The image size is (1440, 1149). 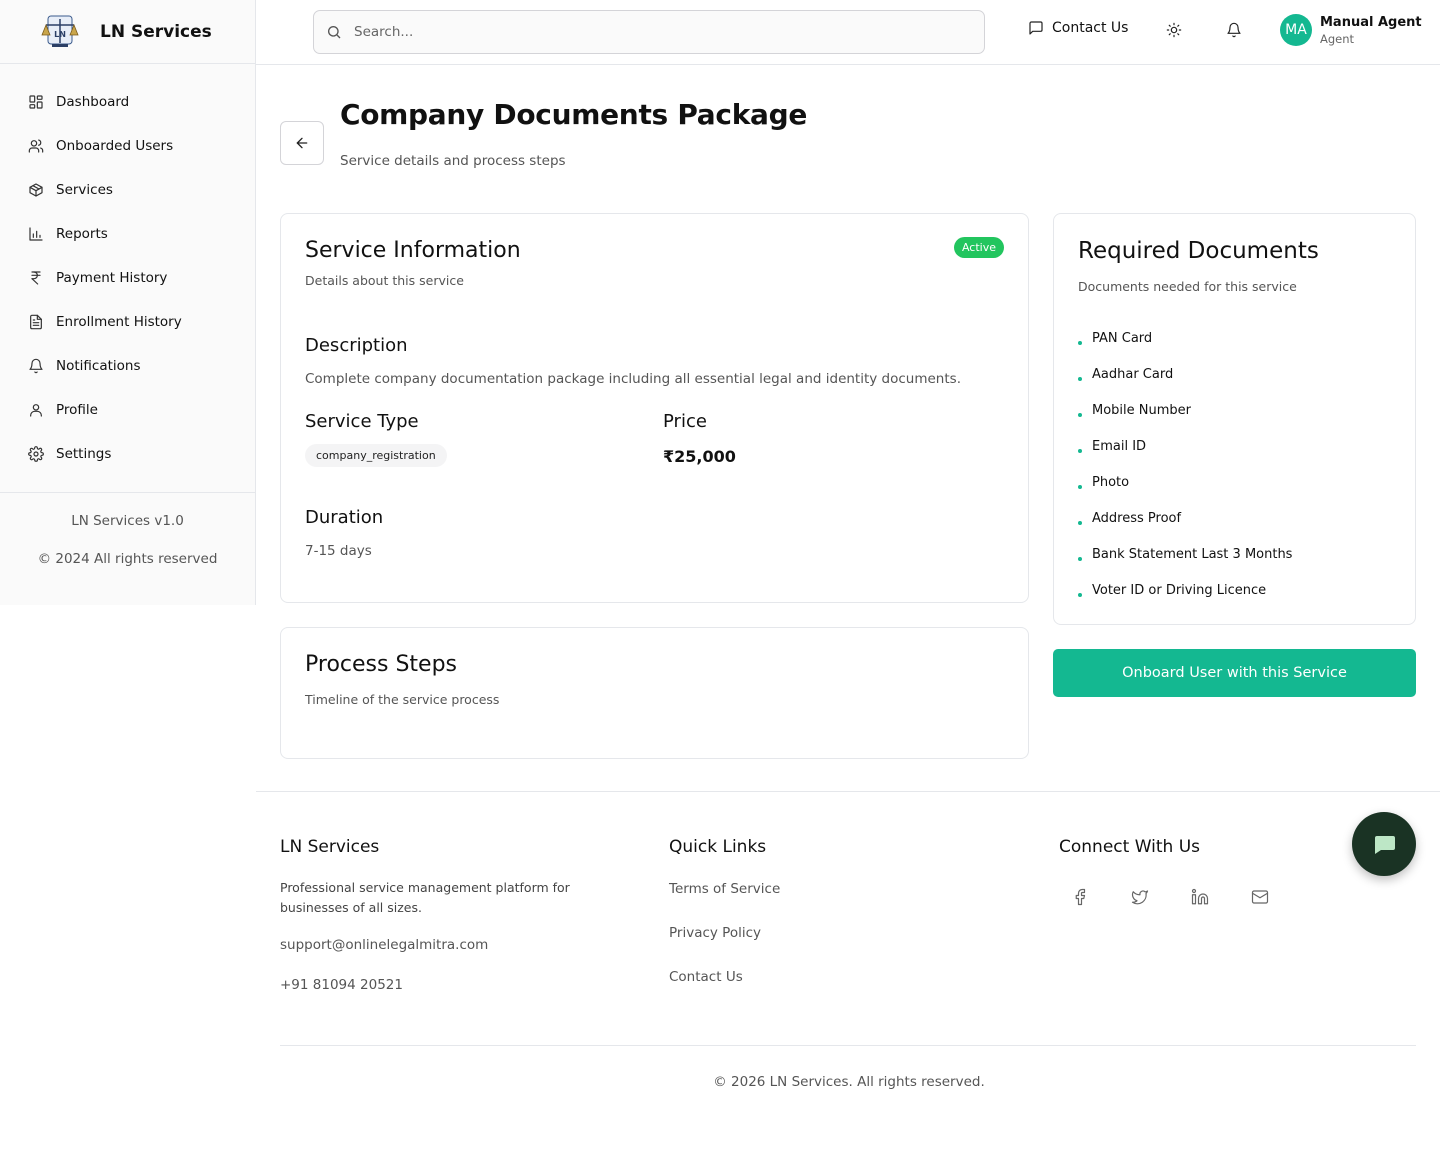 What do you see at coordinates (119, 322) in the screenshot?
I see `sidebar-item-label: Enrollment History` at bounding box center [119, 322].